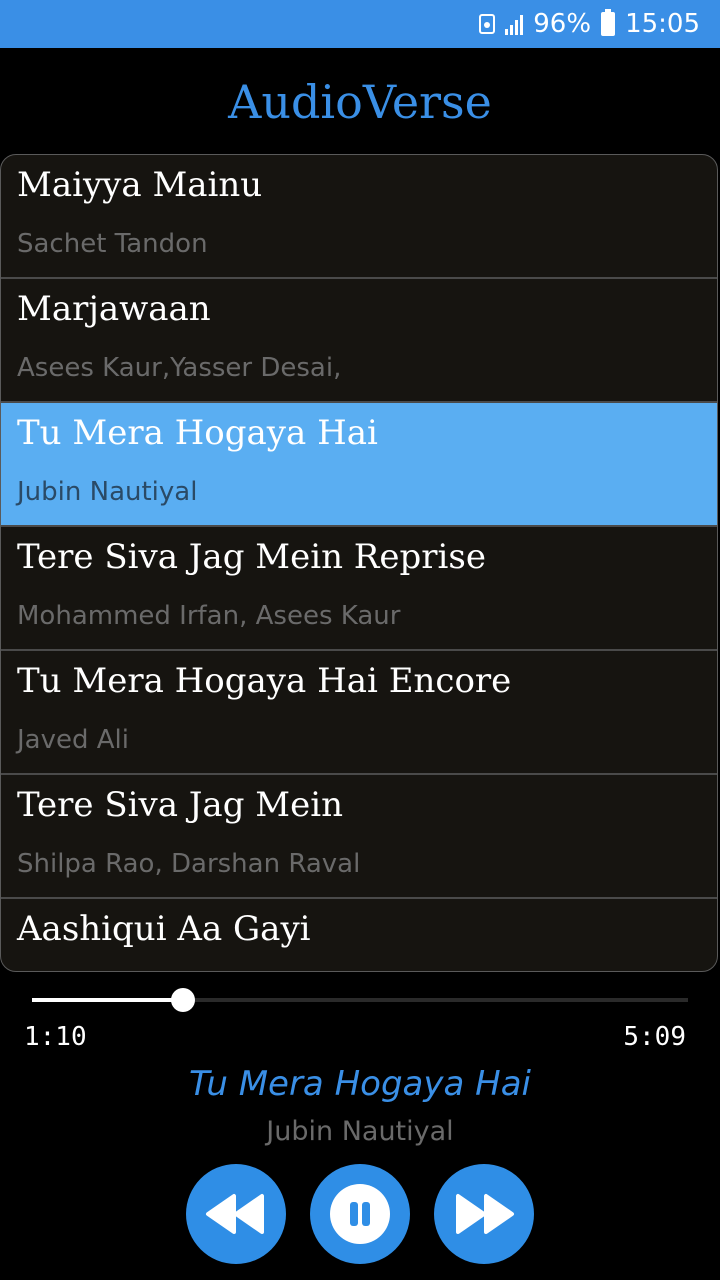  Describe the element at coordinates (608, 22) in the screenshot. I see `battery-icon` at that location.